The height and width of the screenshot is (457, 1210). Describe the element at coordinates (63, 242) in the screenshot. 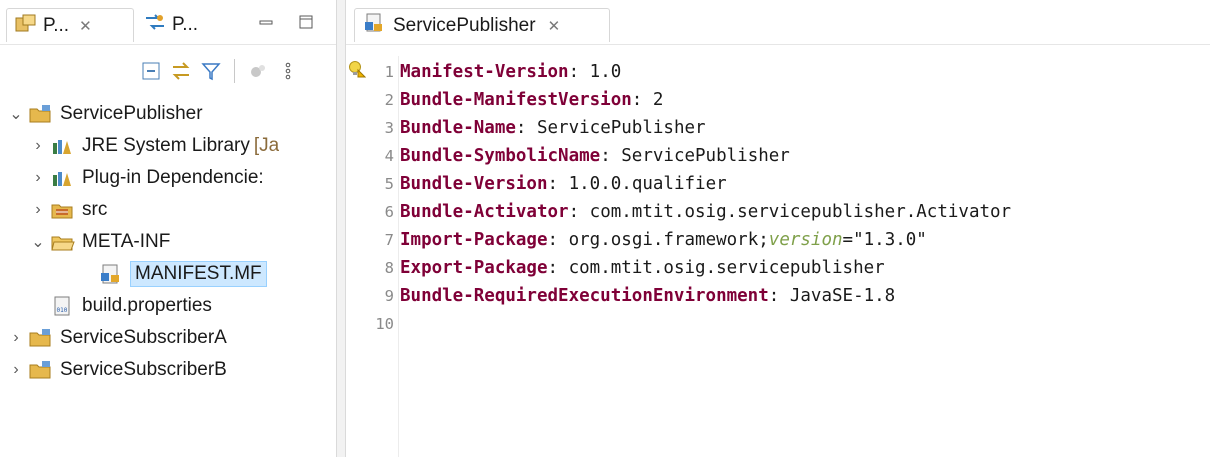

I see `folder-icon` at that location.